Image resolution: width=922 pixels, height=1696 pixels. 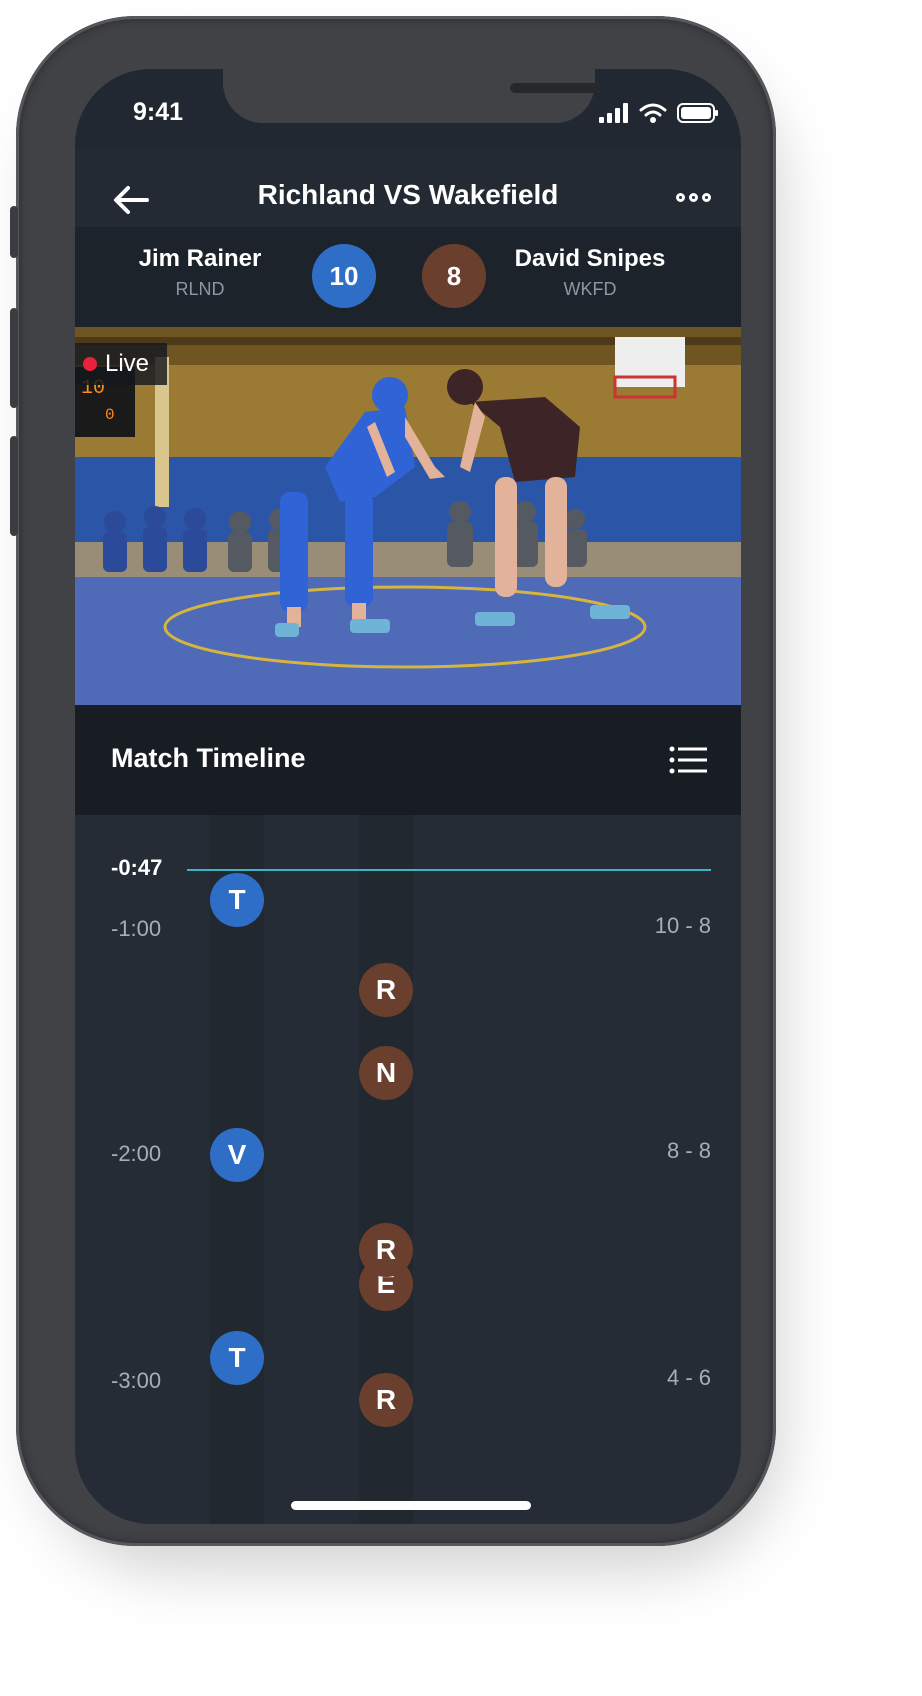 What do you see at coordinates (408, 277) in the screenshot?
I see `score-bar: Jim Rainer RLND 10 8 David Snipes WKFD` at bounding box center [408, 277].